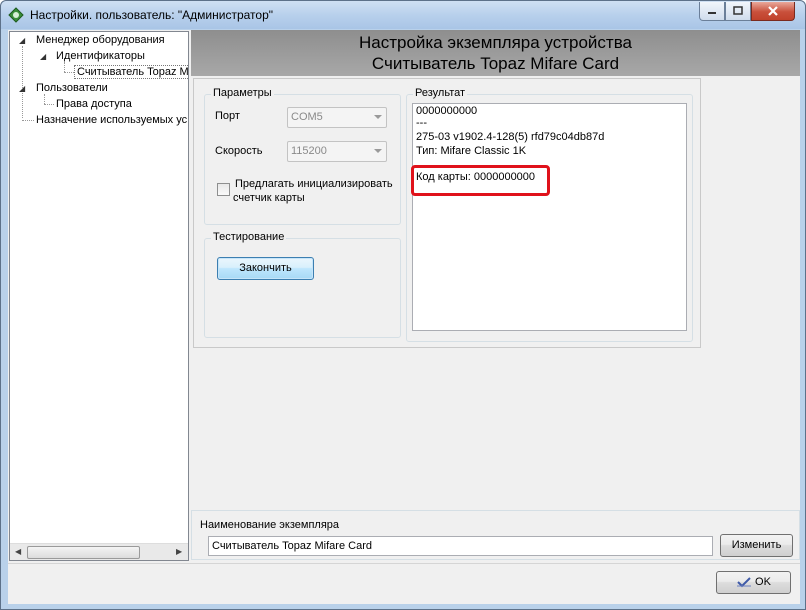 The image size is (806, 610). Describe the element at coordinates (510, 137) in the screenshot. I see `result-line: 275-03 v1902.4-128(5) rfd79c04db87d` at that location.